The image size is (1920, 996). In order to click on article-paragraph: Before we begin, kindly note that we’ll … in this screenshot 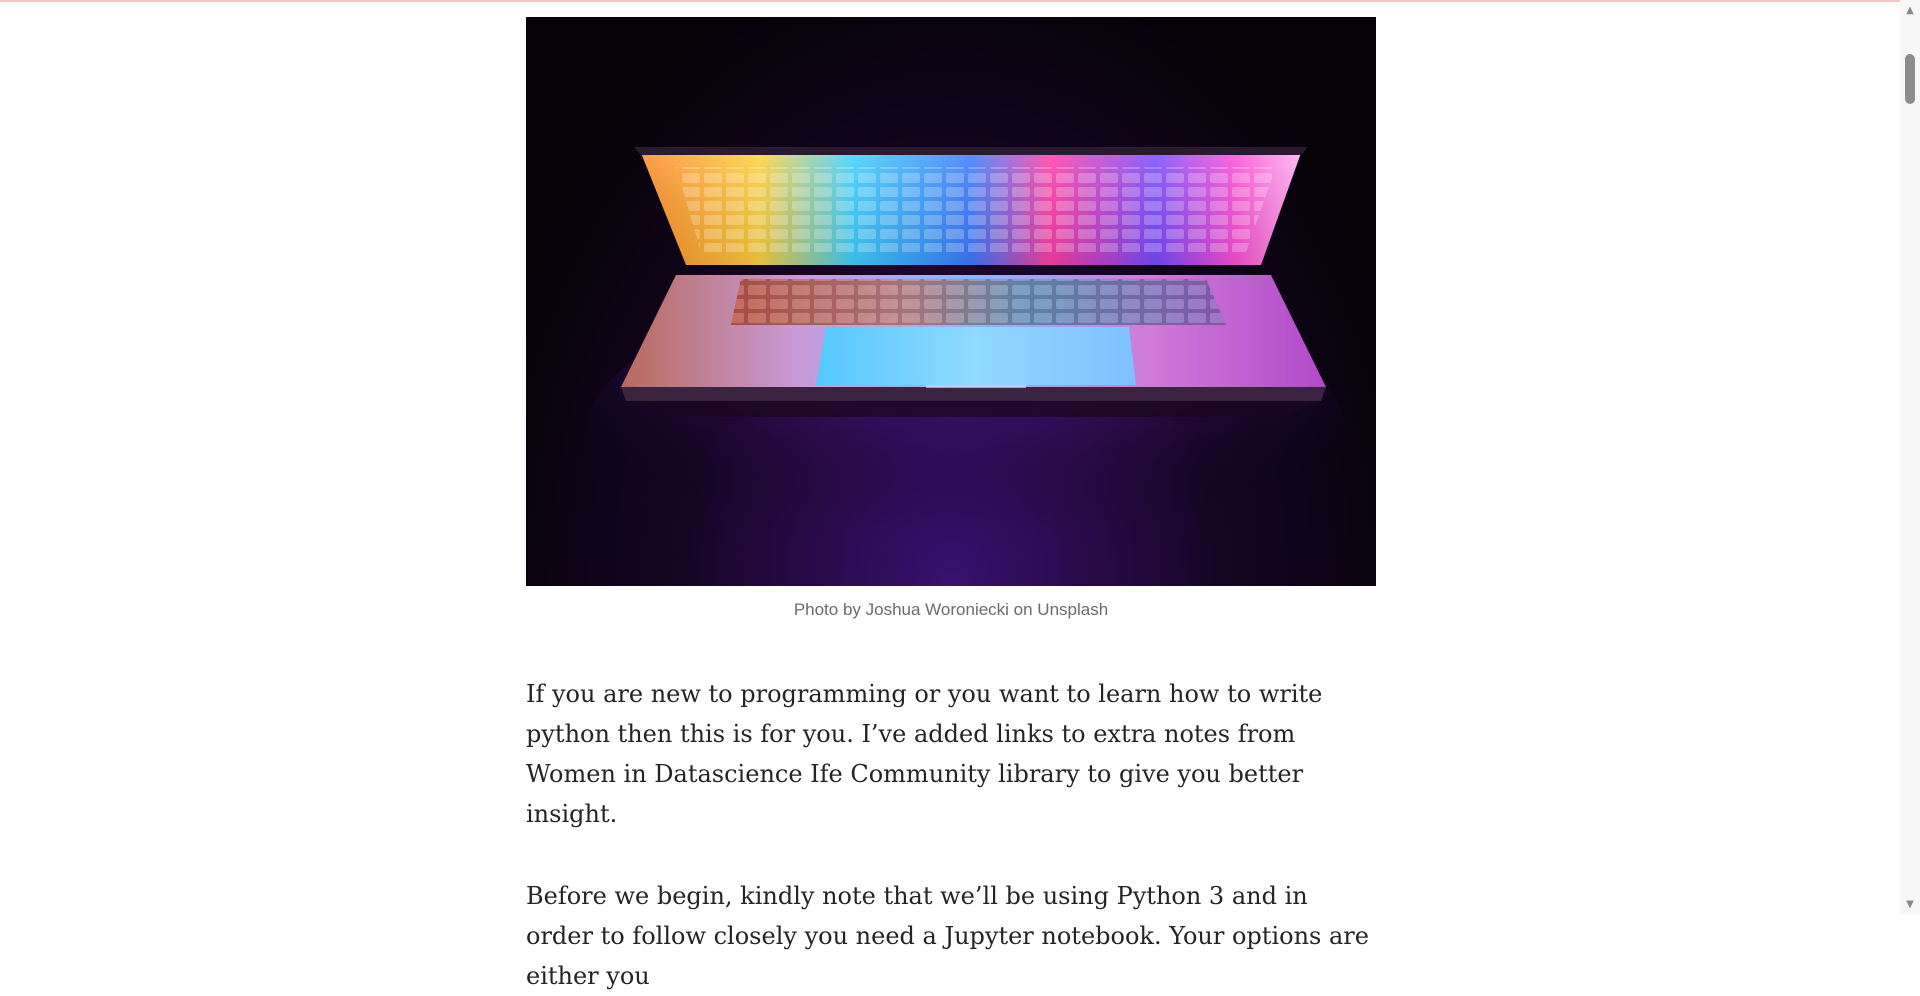, I will do `click(947, 936)`.